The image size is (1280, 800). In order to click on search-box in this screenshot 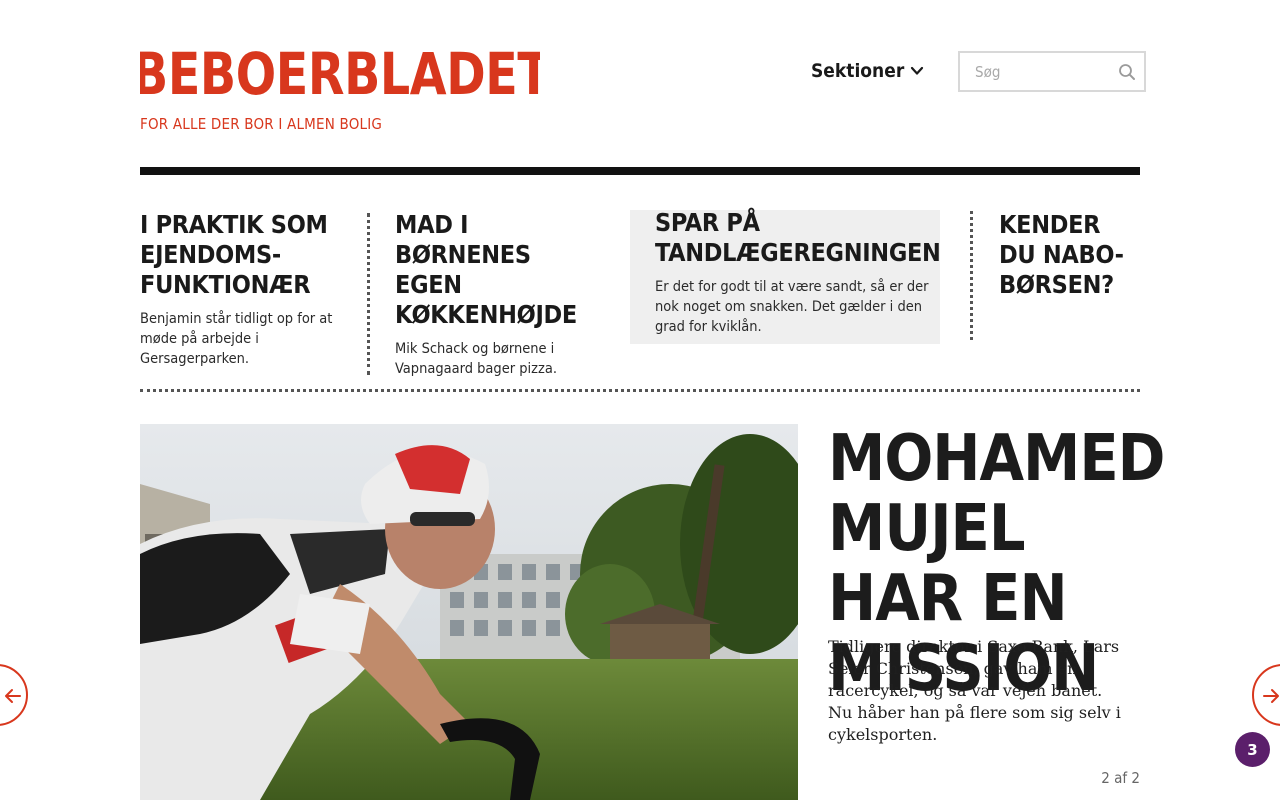, I will do `click(1052, 71)`.